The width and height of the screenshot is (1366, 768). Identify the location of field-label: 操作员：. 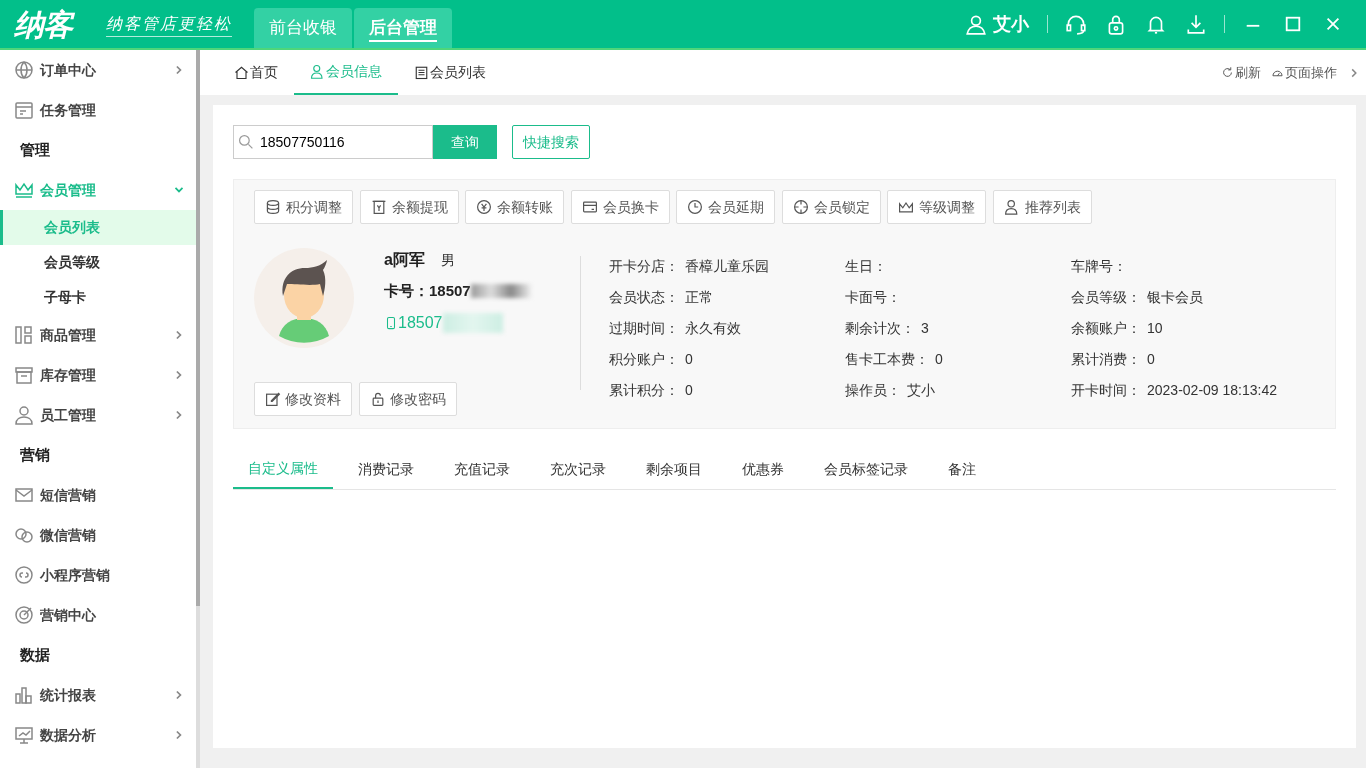
(873, 390).